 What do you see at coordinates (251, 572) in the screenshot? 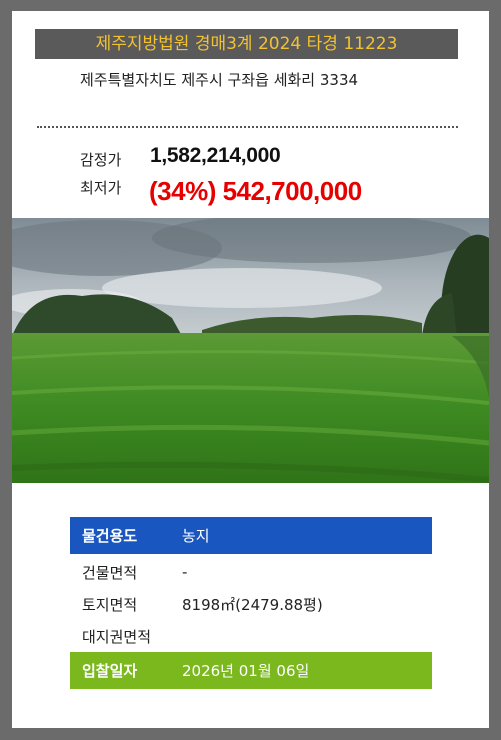
I see `building-area-row: 건물면적 -` at bounding box center [251, 572].